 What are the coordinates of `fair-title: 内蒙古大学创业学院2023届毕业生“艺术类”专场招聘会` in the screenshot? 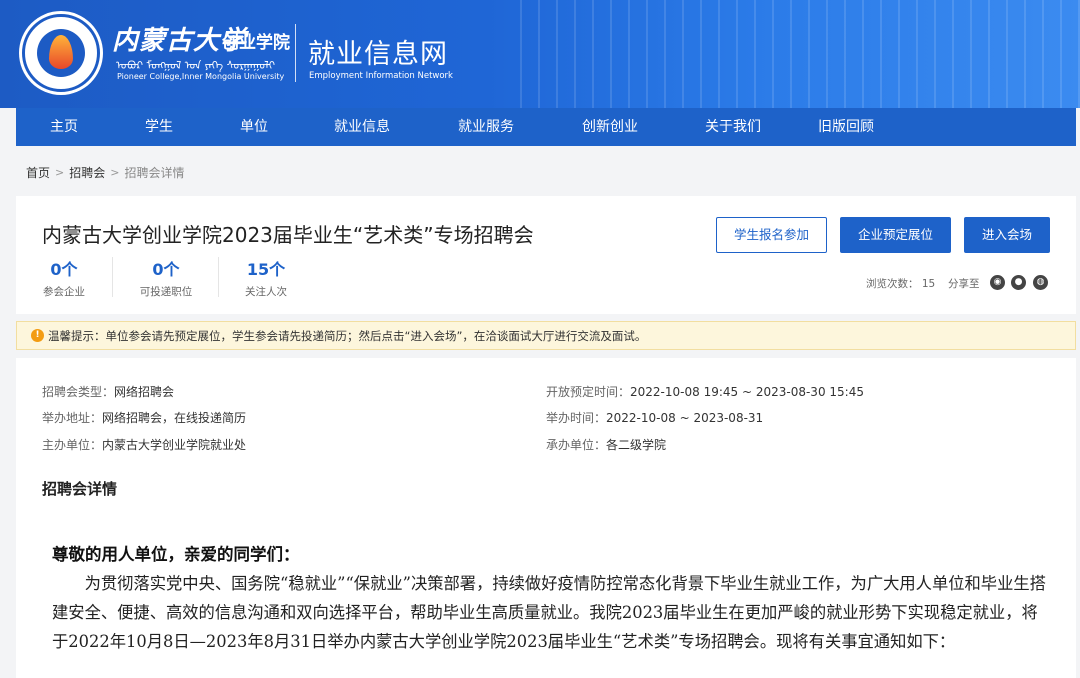 It's located at (288, 235).